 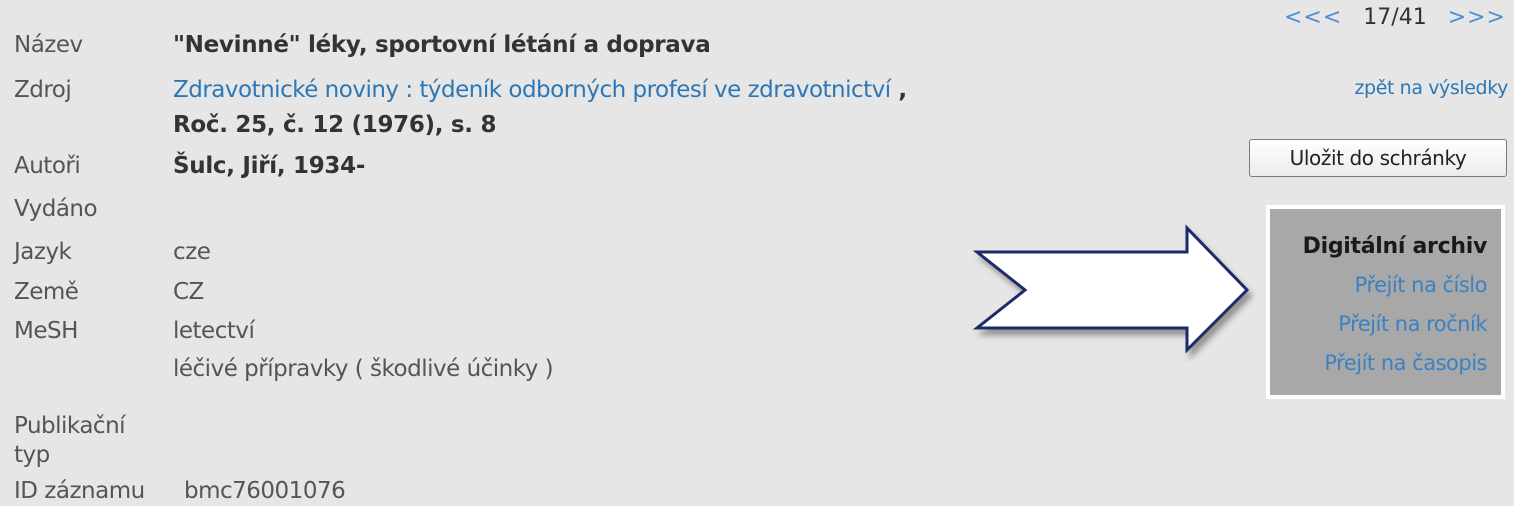 I want to click on field-label: MeSH, so click(x=46, y=331).